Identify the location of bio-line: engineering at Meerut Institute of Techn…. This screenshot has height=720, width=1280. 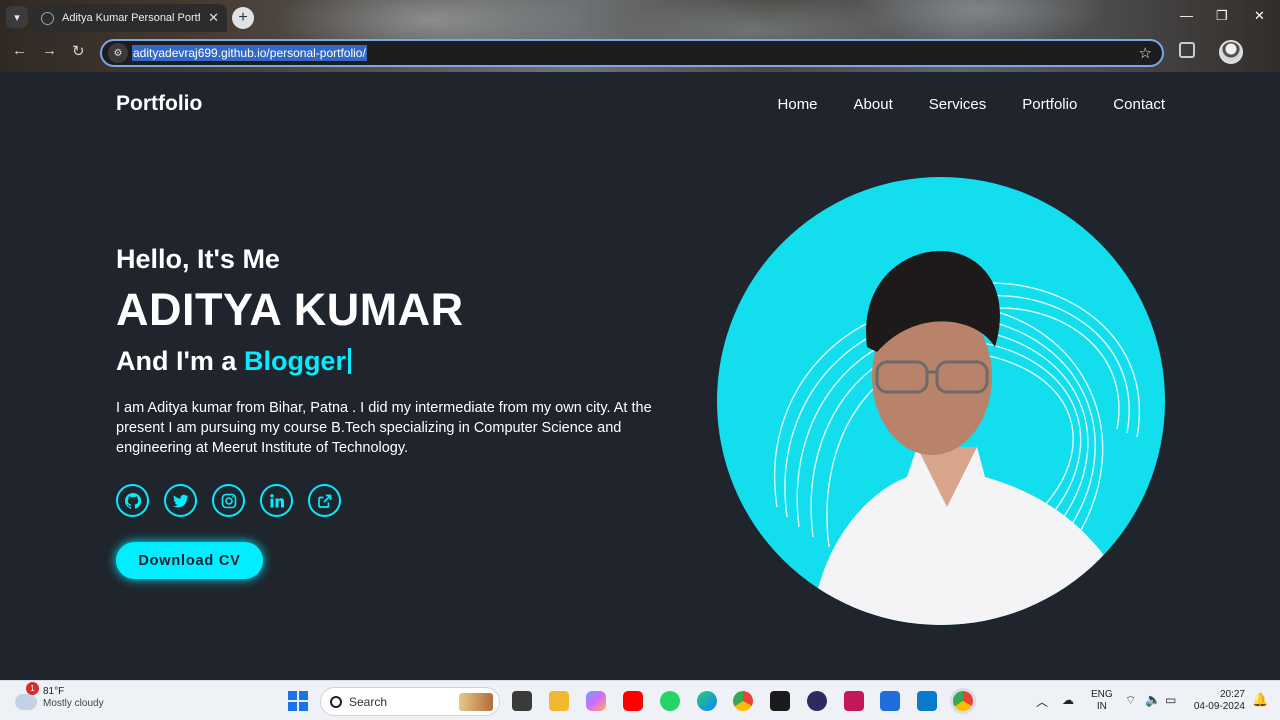
(262, 448).